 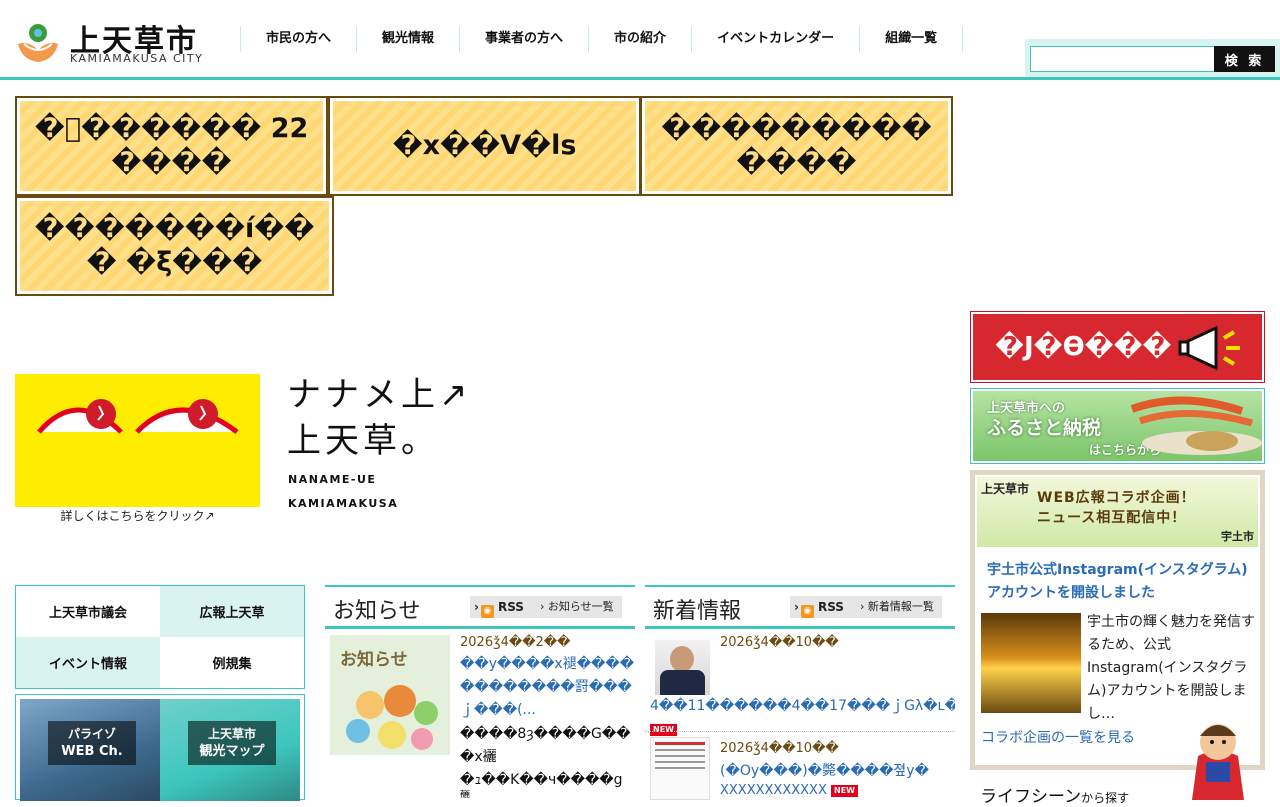 What do you see at coordinates (88, 611) in the screenshot?
I see `link-city-council: 上天草市議会` at bounding box center [88, 611].